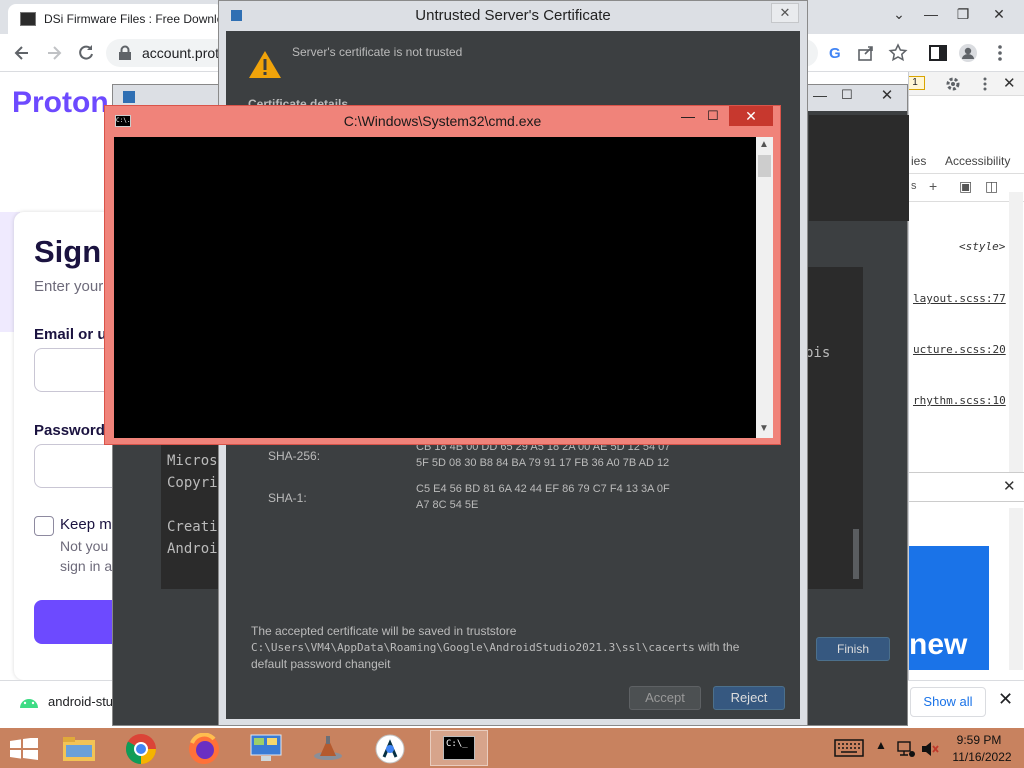 The height and width of the screenshot is (768, 1024). I want to click on browser-menu-icon, so click(1000, 53).